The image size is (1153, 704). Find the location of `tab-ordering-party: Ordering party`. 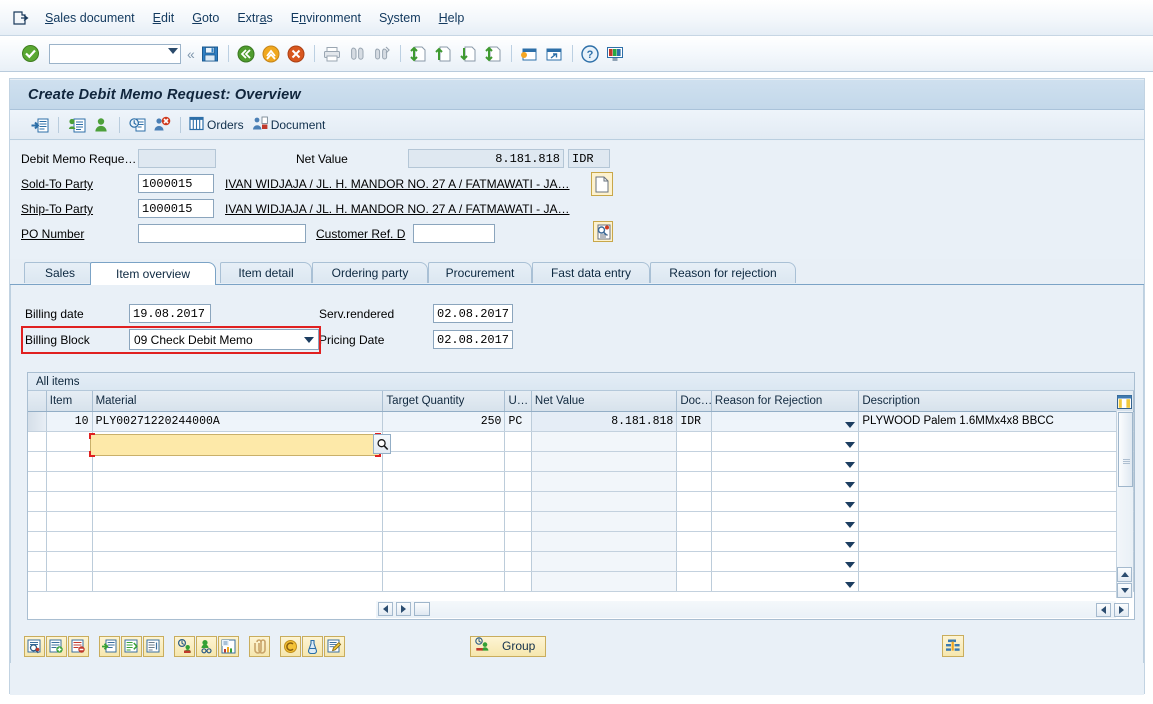

tab-ordering-party: Ordering party is located at coordinates (370, 272).